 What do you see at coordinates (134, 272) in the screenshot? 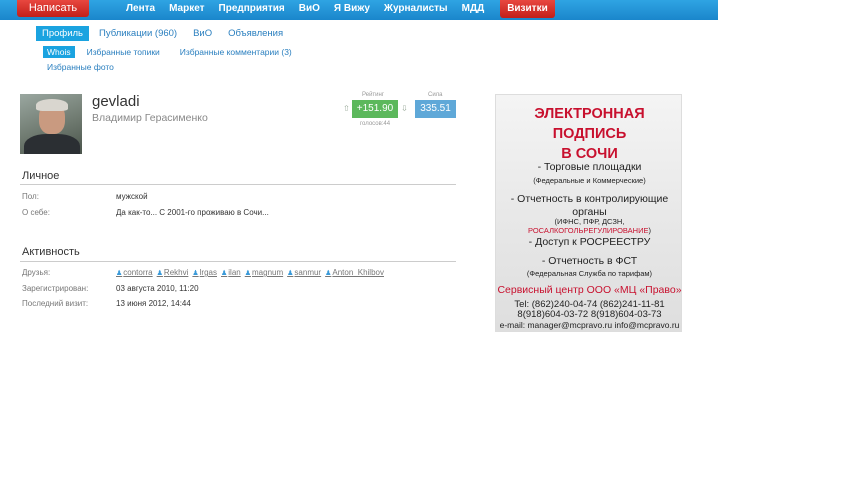
I see `friend-link: ♟ contorra` at bounding box center [134, 272].